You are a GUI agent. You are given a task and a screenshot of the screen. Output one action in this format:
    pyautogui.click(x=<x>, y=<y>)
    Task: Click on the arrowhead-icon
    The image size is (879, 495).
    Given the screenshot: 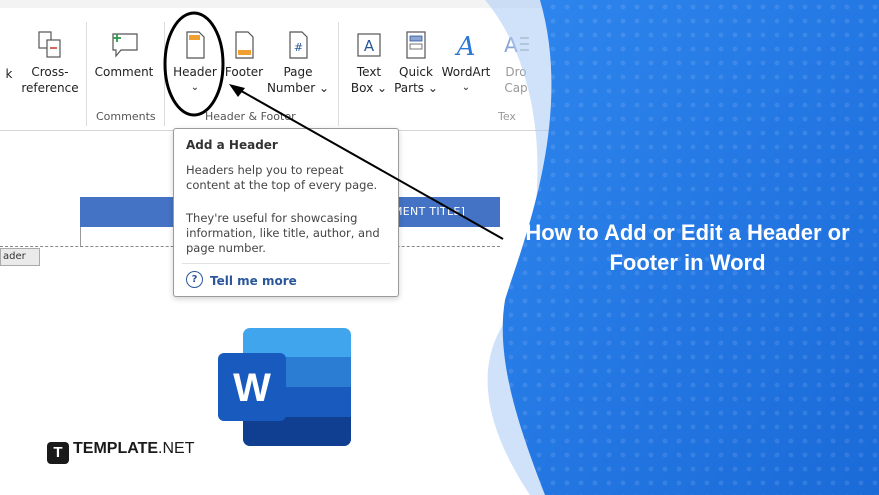 What is the action you would take?
    pyautogui.click(x=237, y=90)
    